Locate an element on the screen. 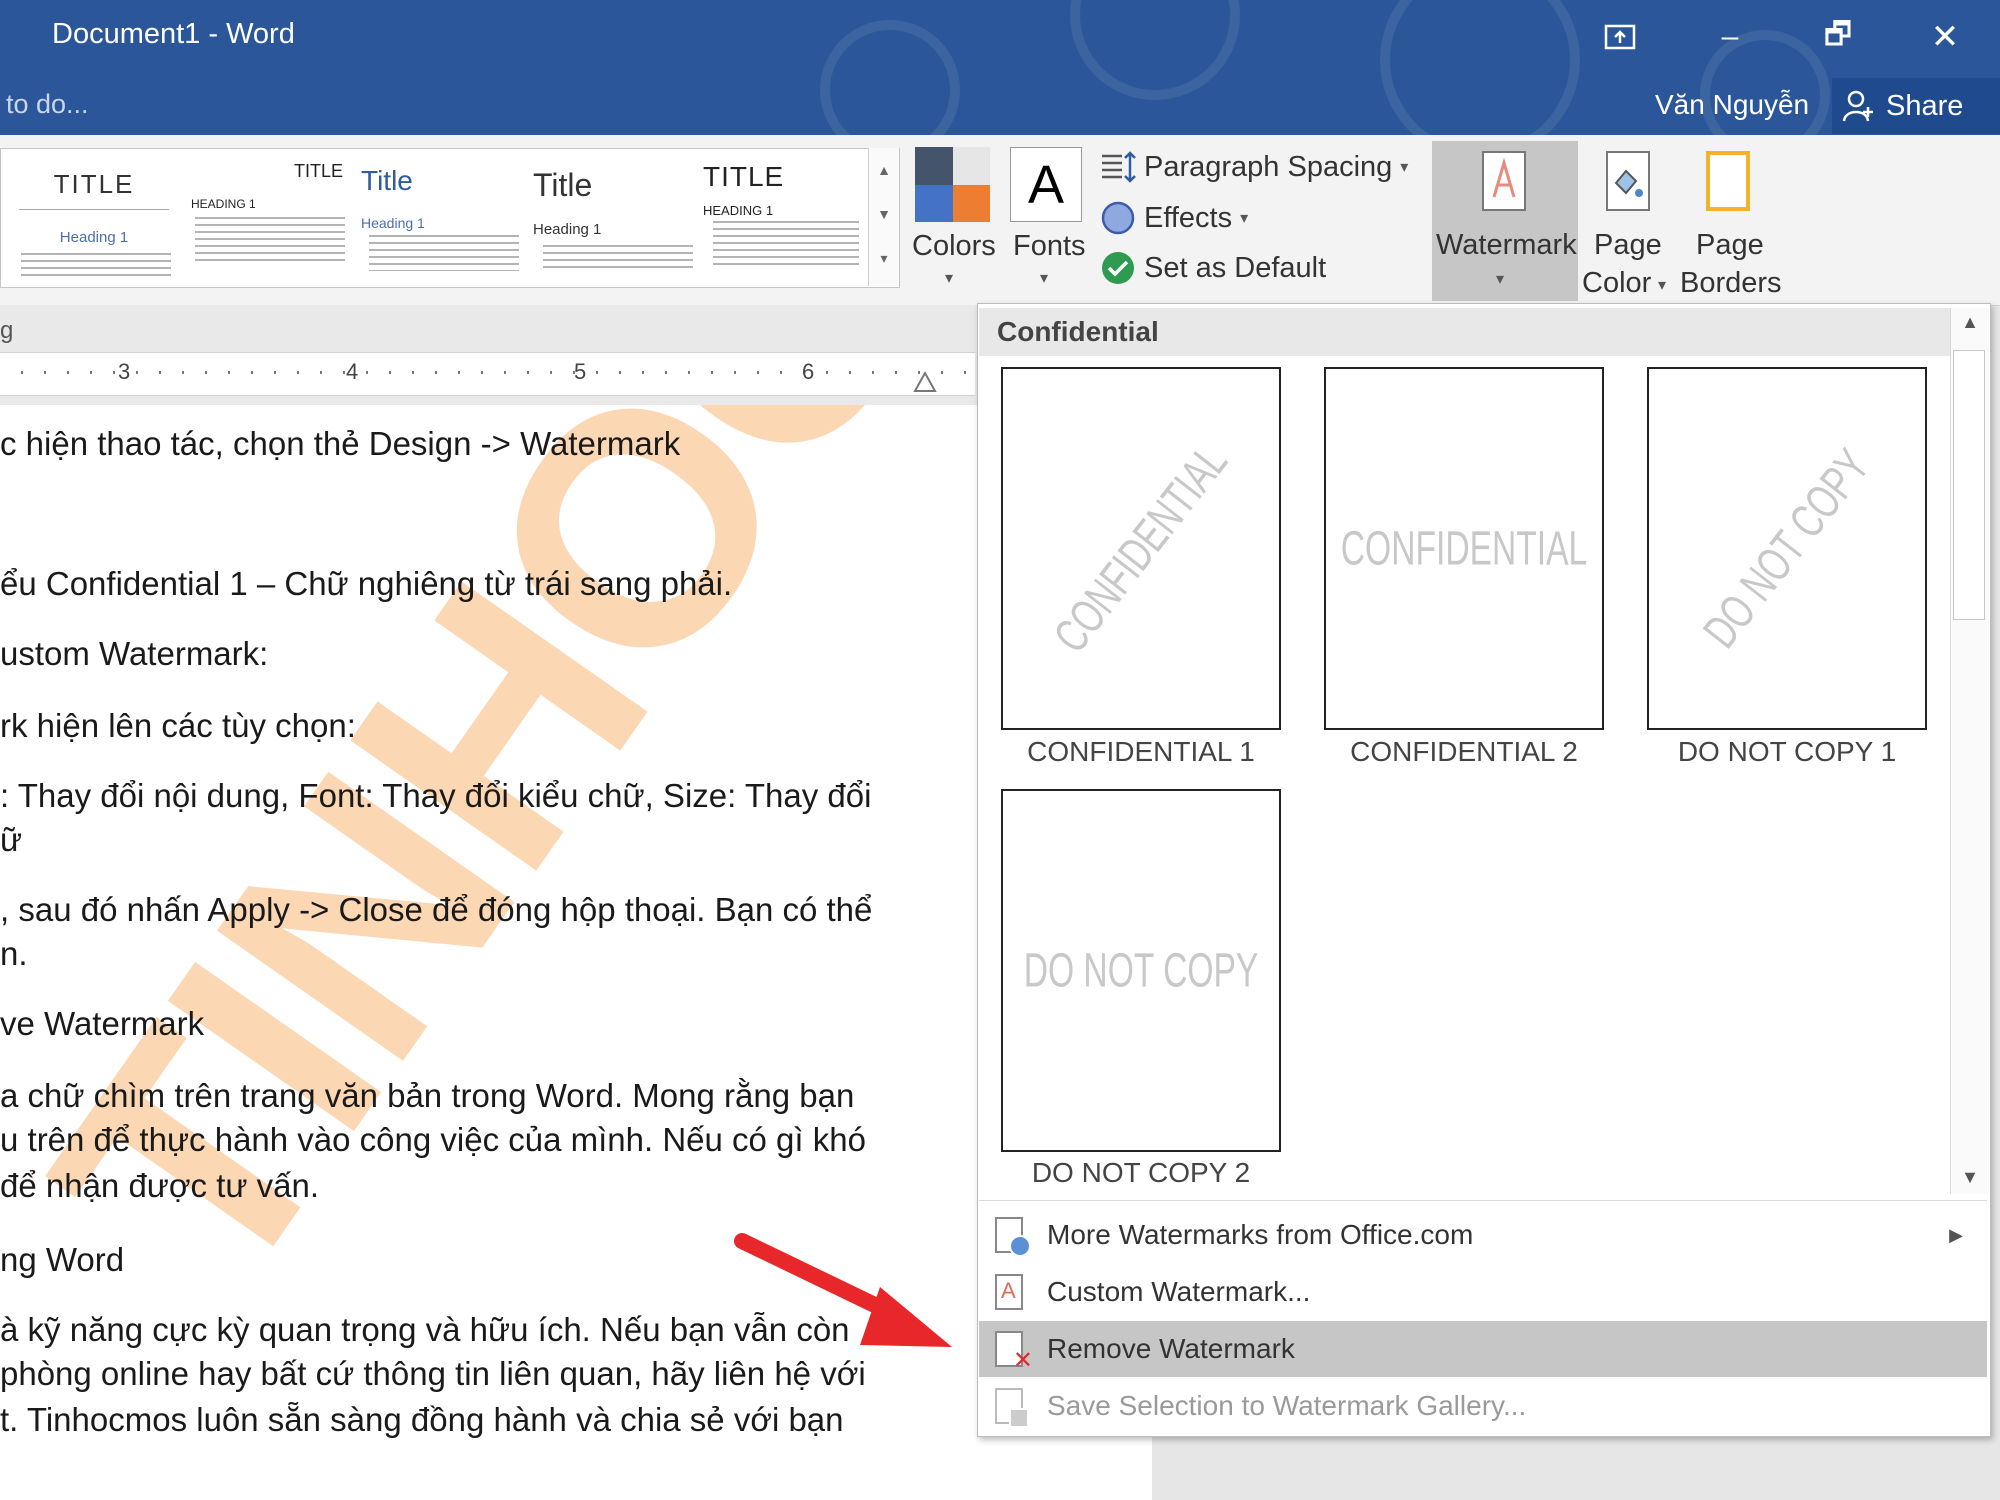  watermark-icon is located at coordinates (1504, 181).